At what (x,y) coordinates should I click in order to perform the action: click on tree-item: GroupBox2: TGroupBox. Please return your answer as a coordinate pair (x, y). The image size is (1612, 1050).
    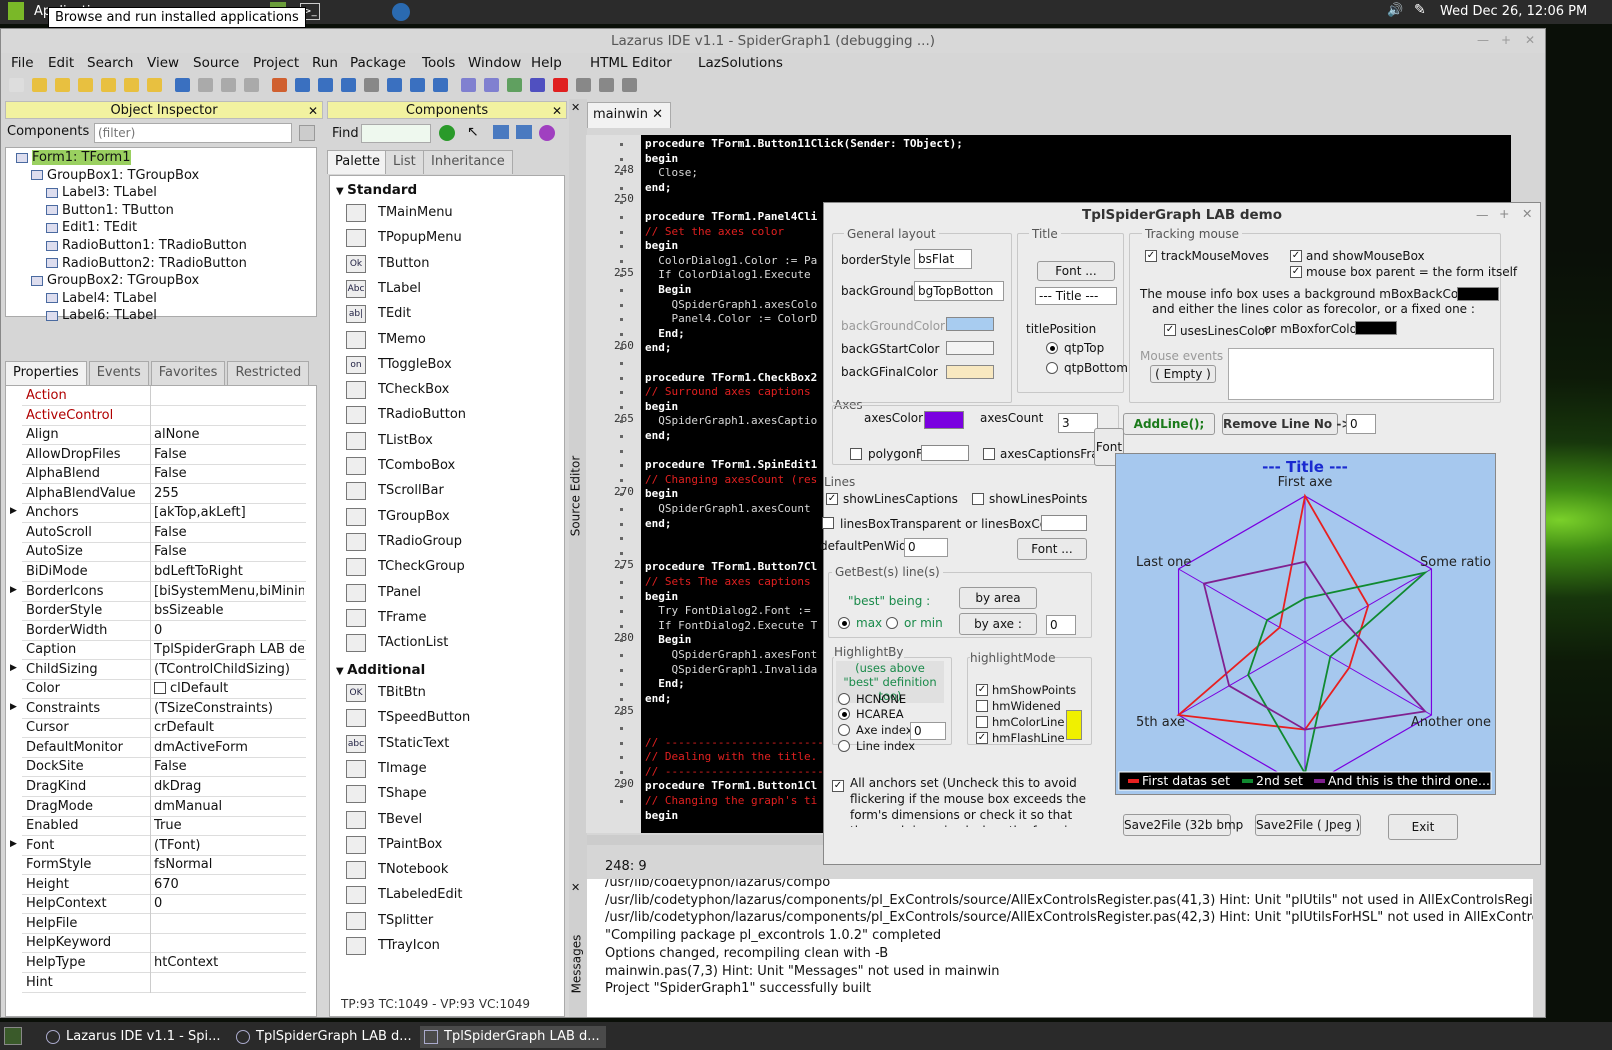
    Looking at the image, I should click on (115, 280).